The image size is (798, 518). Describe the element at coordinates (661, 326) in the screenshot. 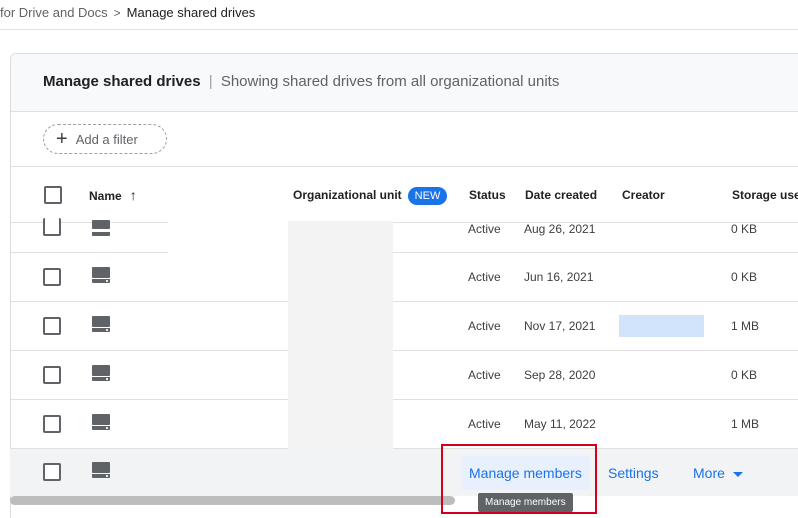

I see `creator-cell` at that location.